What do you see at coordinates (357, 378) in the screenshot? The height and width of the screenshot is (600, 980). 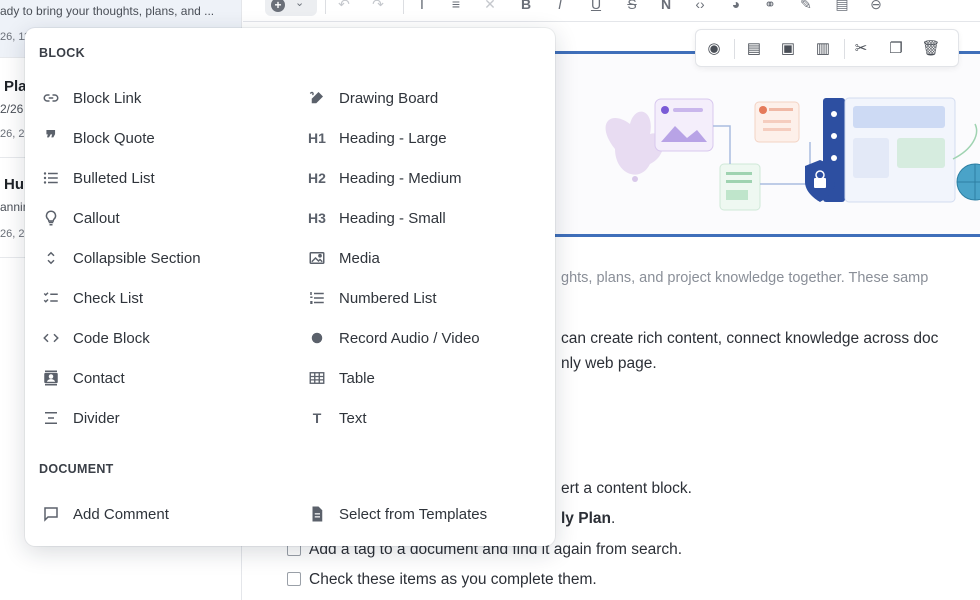 I see `menu-item-label: Table` at bounding box center [357, 378].